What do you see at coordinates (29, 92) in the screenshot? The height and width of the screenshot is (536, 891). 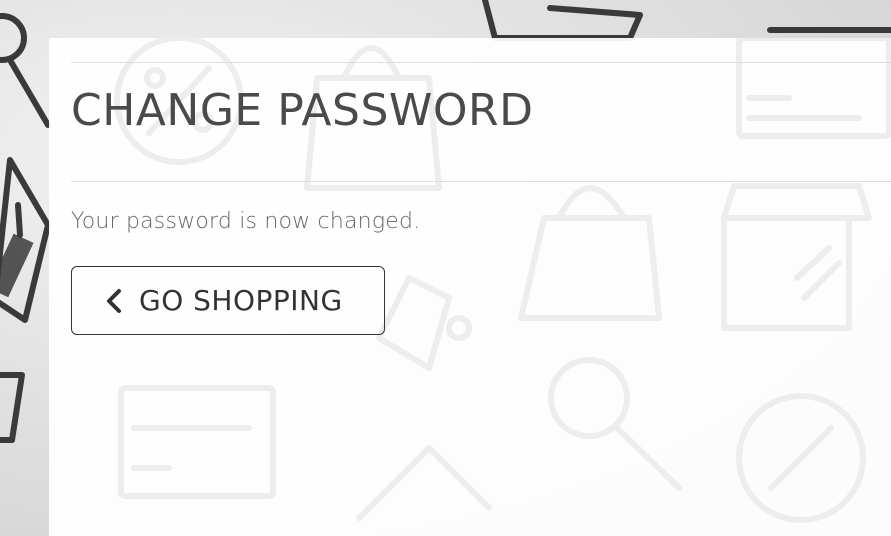 I see `key-shaft` at bounding box center [29, 92].